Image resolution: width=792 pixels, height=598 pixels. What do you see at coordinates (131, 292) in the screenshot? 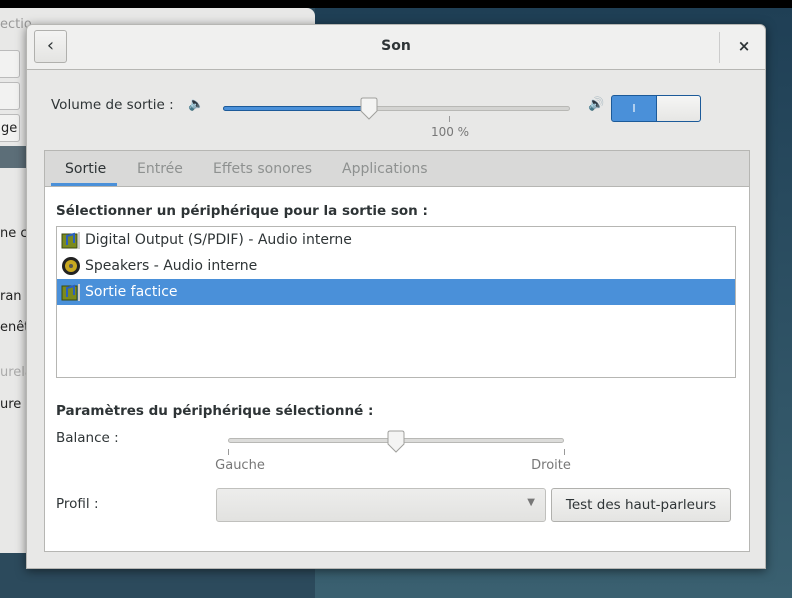
I see `device-label: Sortie factice` at bounding box center [131, 292].